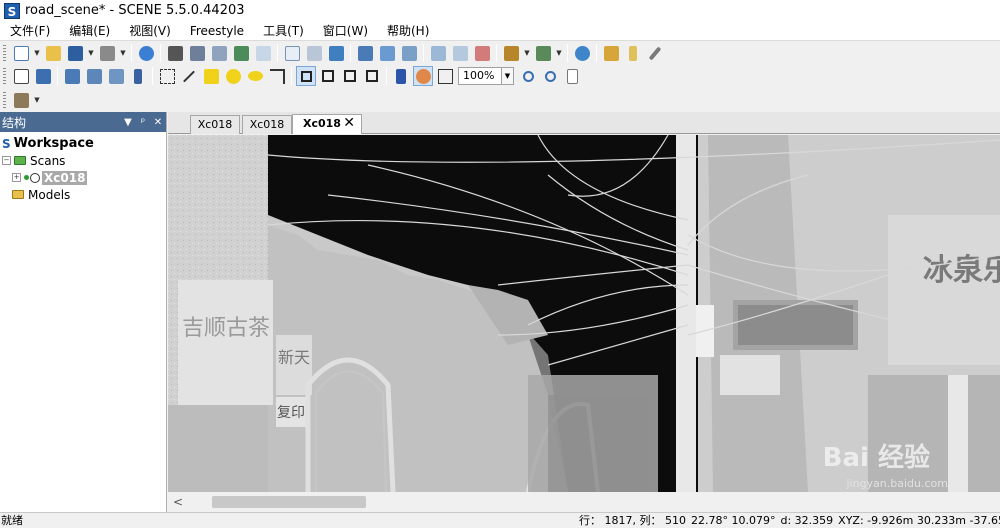 The height and width of the screenshot is (528, 1000). Describe the element at coordinates (123, 53) in the screenshot. I see `print-dropdown-button: ▼` at that location.